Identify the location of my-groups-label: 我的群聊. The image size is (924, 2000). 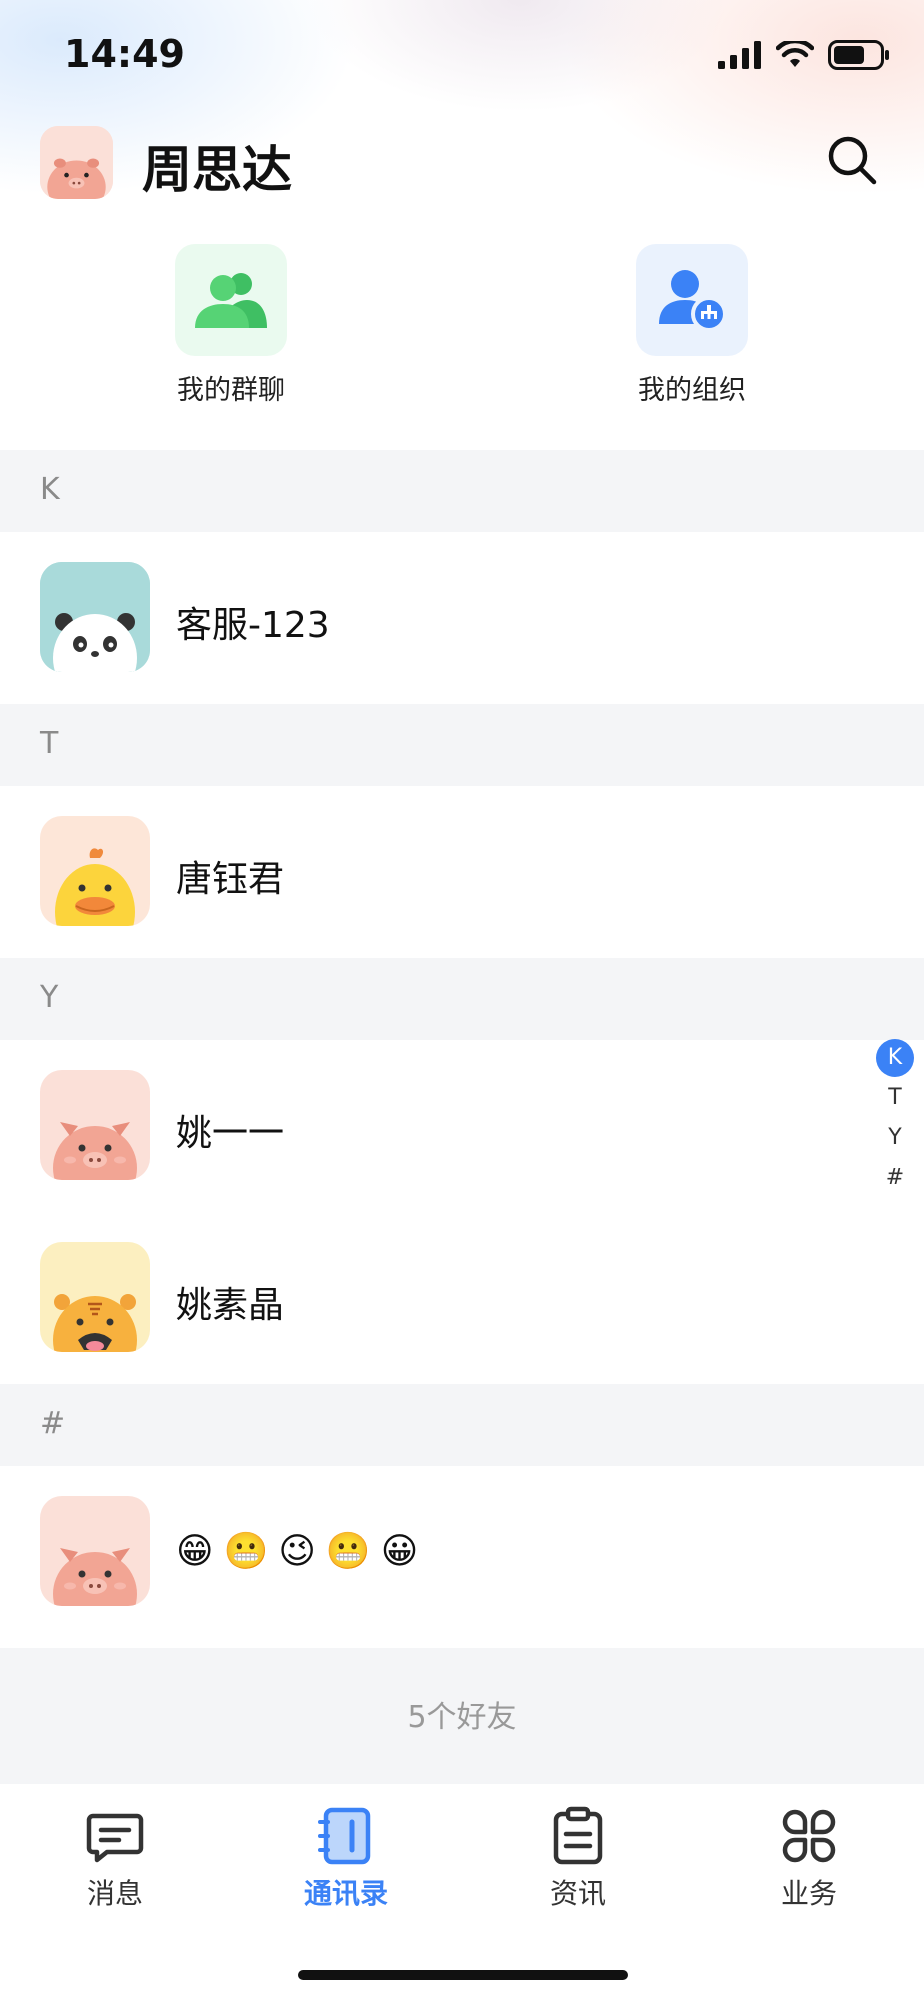
(231, 390).